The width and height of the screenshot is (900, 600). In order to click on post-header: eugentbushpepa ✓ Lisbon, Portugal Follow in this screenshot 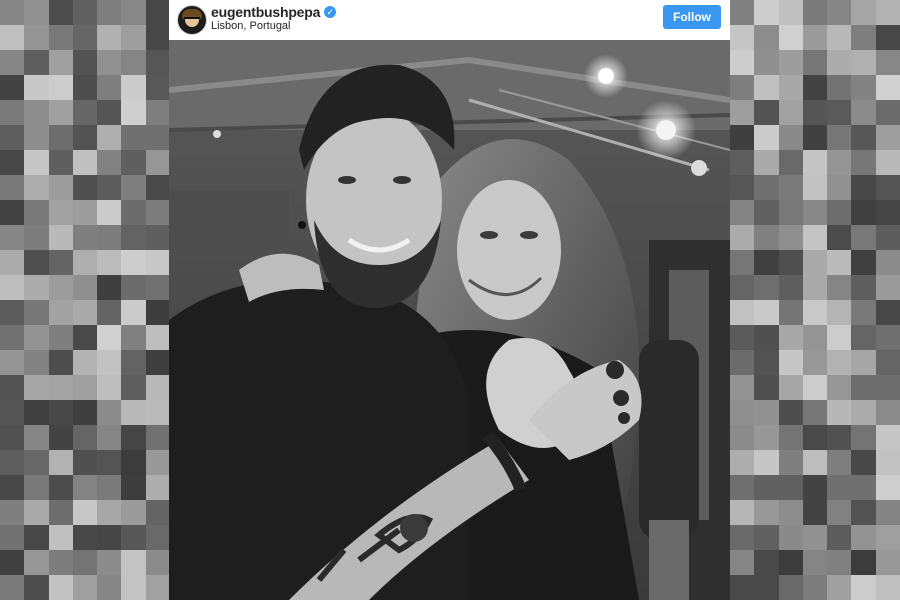, I will do `click(449, 20)`.